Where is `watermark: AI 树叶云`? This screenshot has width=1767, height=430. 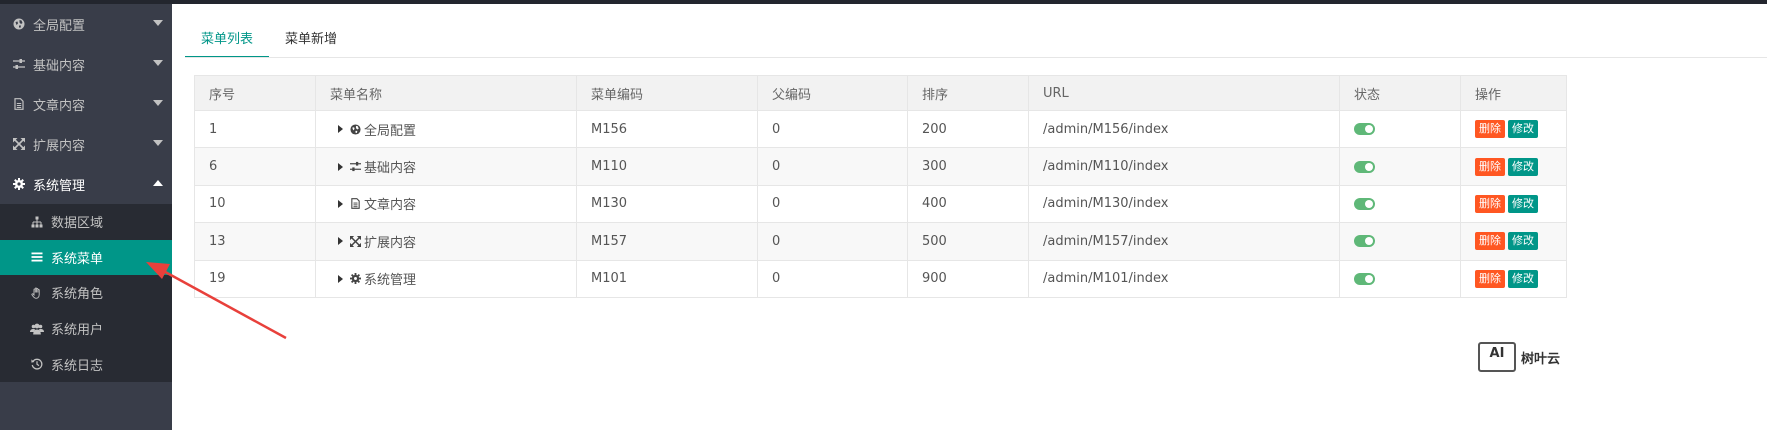
watermark: AI 树叶云 is located at coordinates (1519, 357).